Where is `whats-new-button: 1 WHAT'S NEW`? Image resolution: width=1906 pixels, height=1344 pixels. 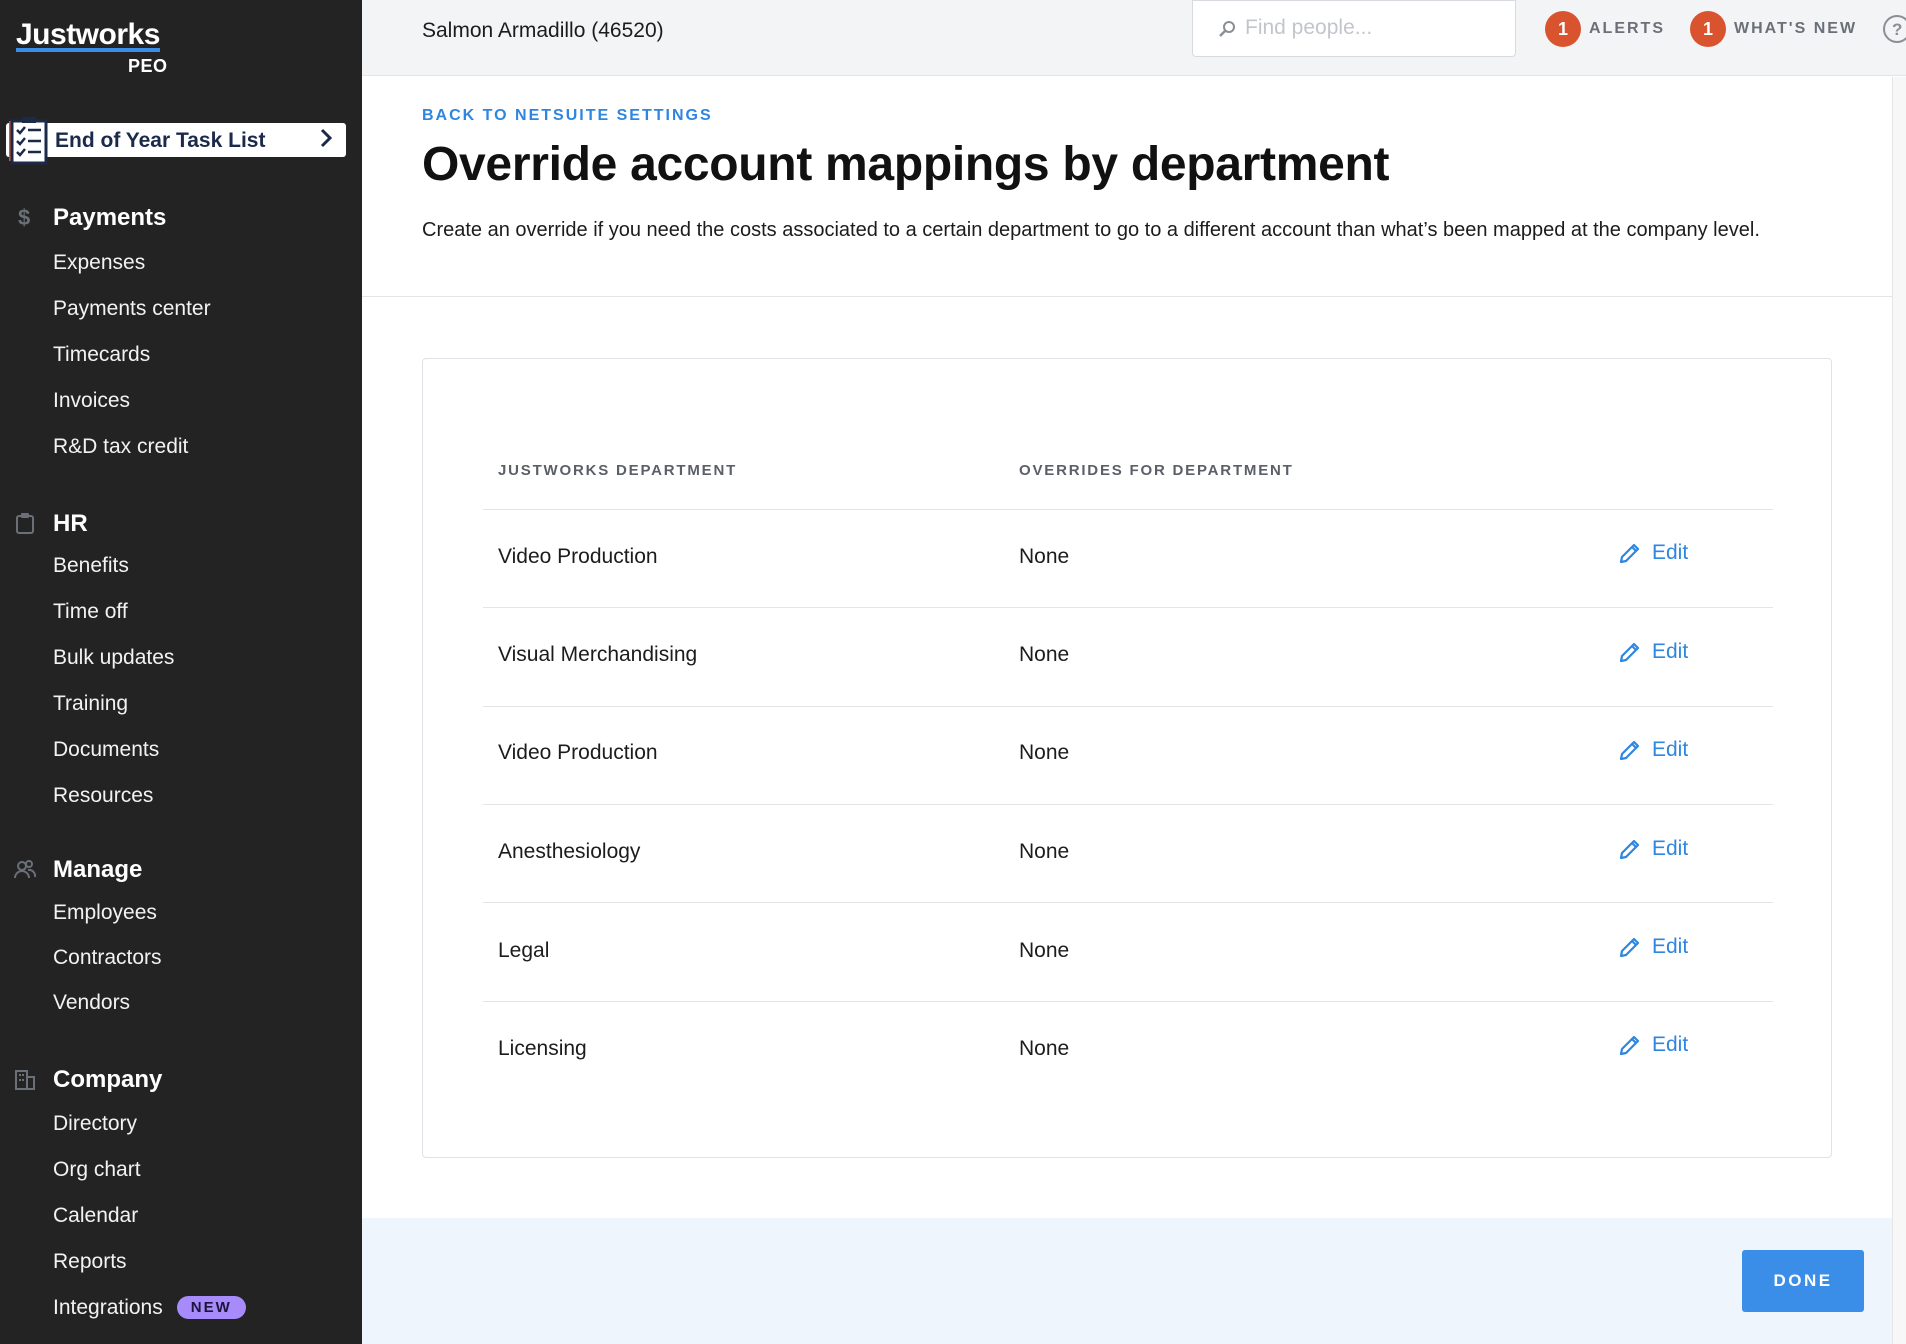 whats-new-button: 1 WHAT'S NEW is located at coordinates (1773, 29).